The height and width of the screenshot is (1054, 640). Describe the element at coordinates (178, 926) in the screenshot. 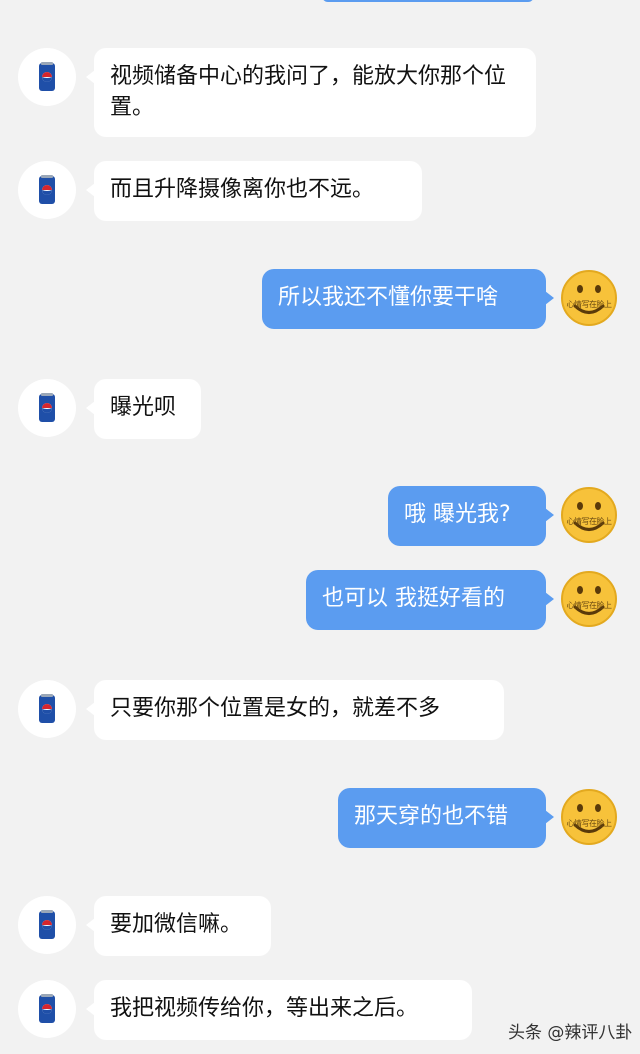

I see `message-bubble: 要加微信嘛。` at that location.